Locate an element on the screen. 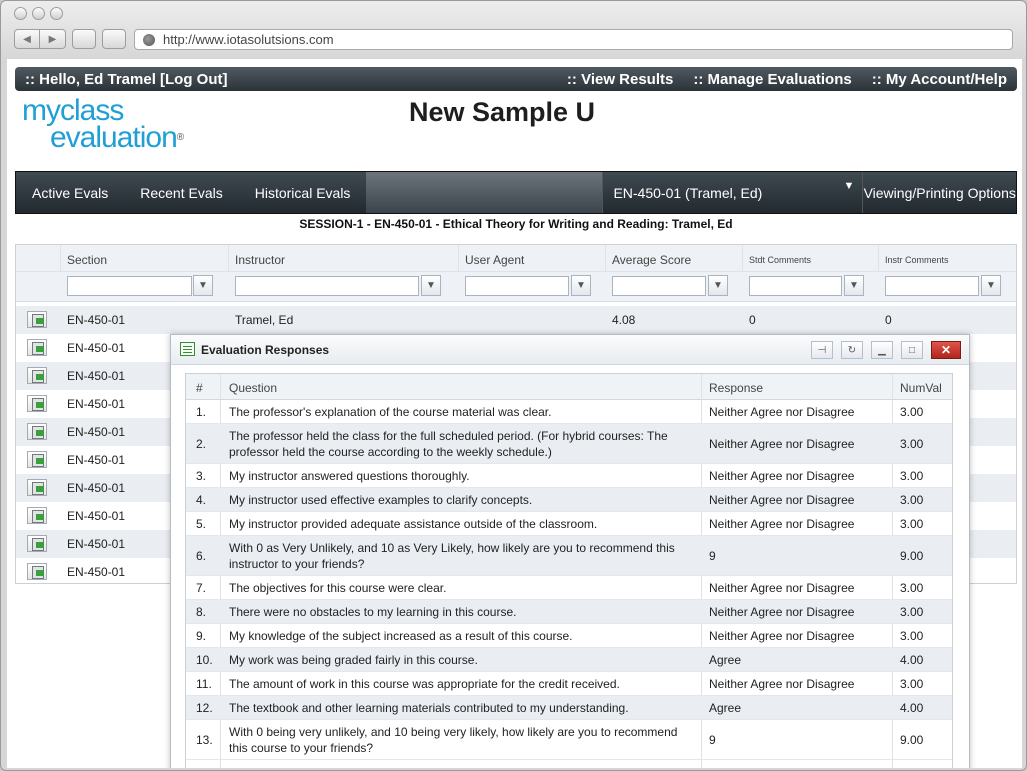  address-bar: http://www.iotasolutsions.com is located at coordinates (573, 39).